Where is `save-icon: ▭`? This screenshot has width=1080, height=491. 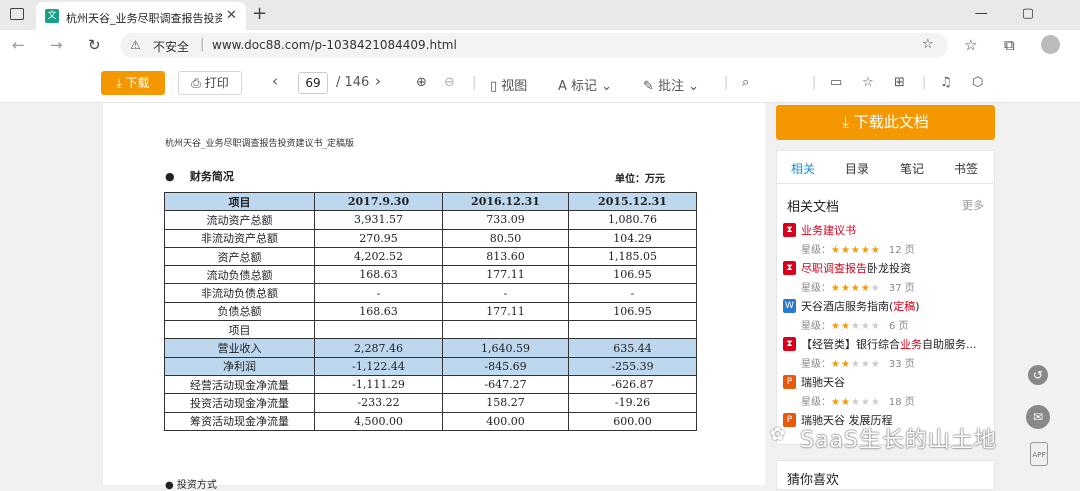 save-icon: ▭ is located at coordinates (836, 82).